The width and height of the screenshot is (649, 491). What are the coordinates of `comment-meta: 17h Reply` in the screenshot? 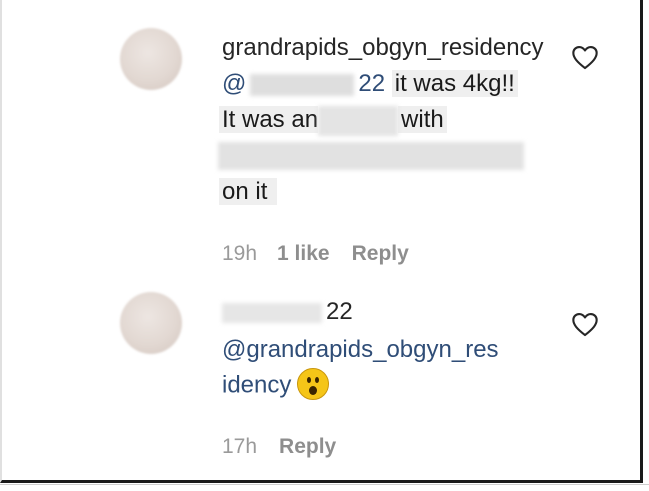 It's located at (279, 447).